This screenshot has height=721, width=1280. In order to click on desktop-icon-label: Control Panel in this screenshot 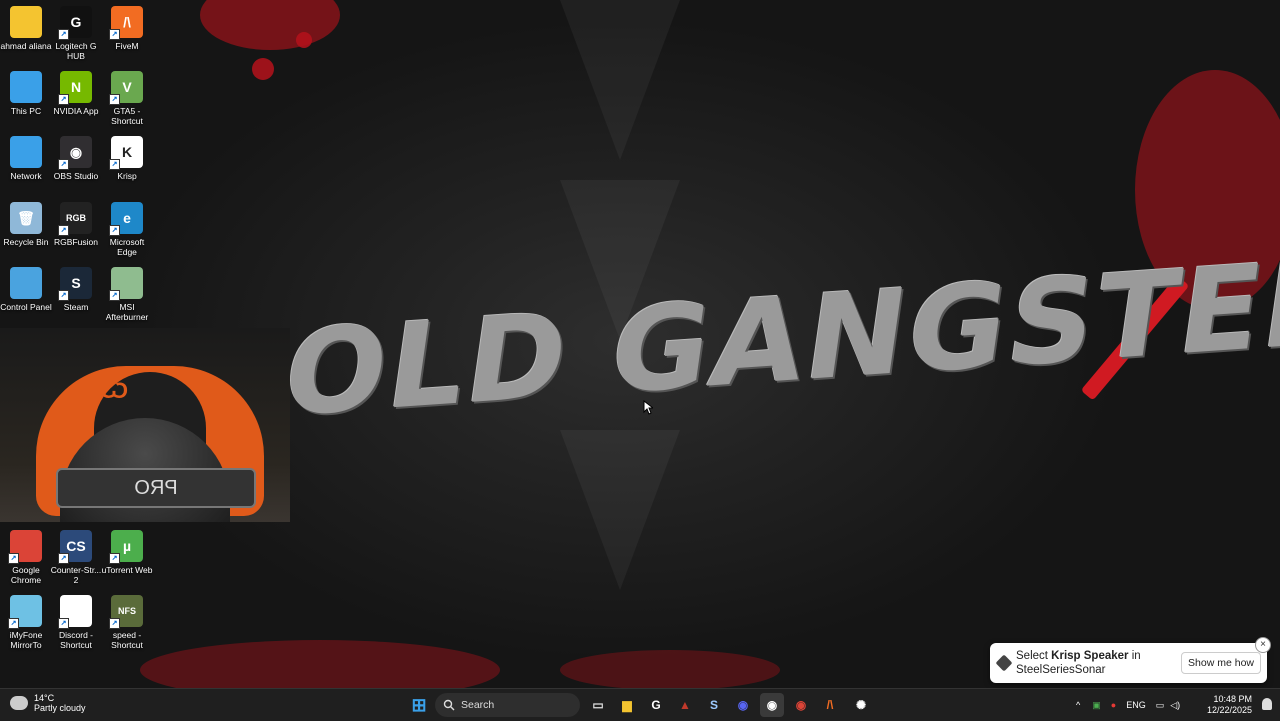, I will do `click(26, 307)`.